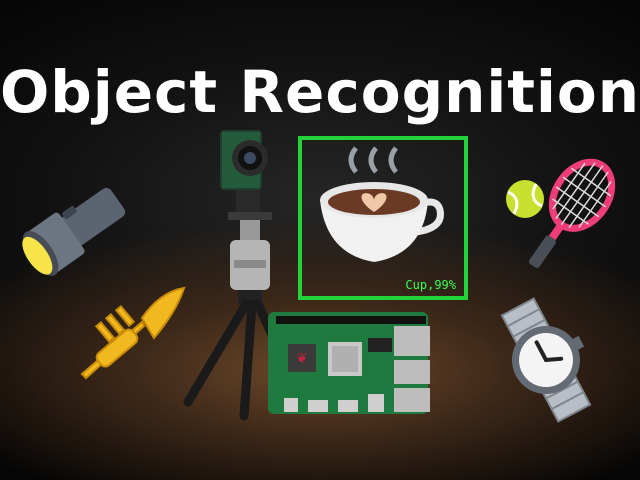 The width and height of the screenshot is (640, 480). Describe the element at coordinates (349, 363) in the screenshot. I see `raspberry-pi-board-image: ❦` at that location.